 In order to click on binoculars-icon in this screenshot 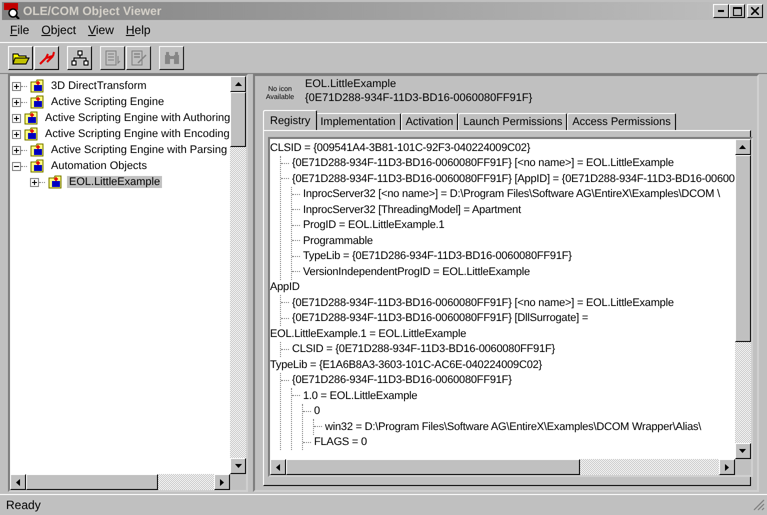, I will do `click(171, 58)`.